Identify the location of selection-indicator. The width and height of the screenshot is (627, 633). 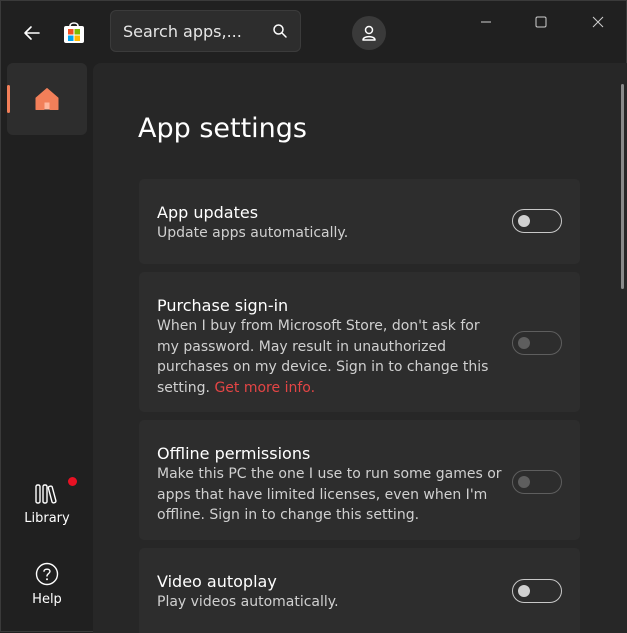
(8, 99).